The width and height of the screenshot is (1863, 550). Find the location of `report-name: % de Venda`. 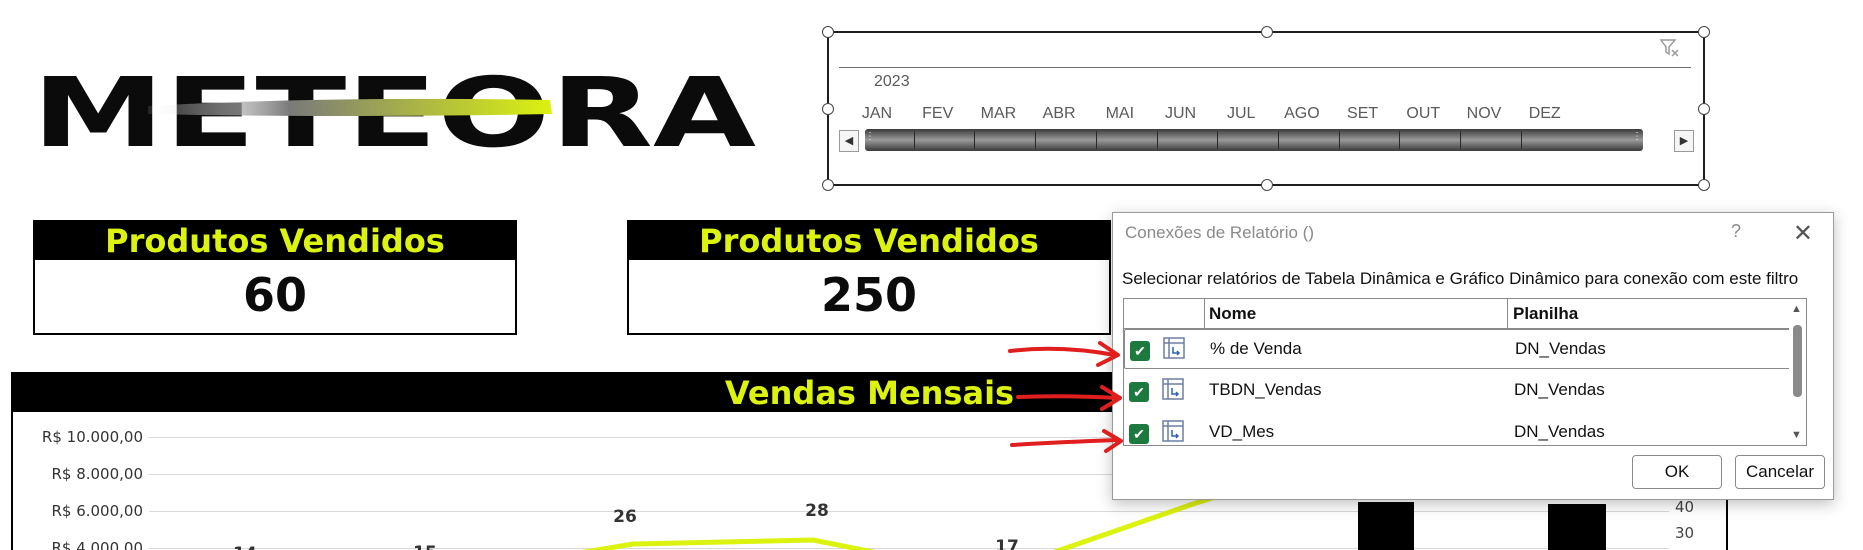

report-name: % de Venda is located at coordinates (1256, 348).